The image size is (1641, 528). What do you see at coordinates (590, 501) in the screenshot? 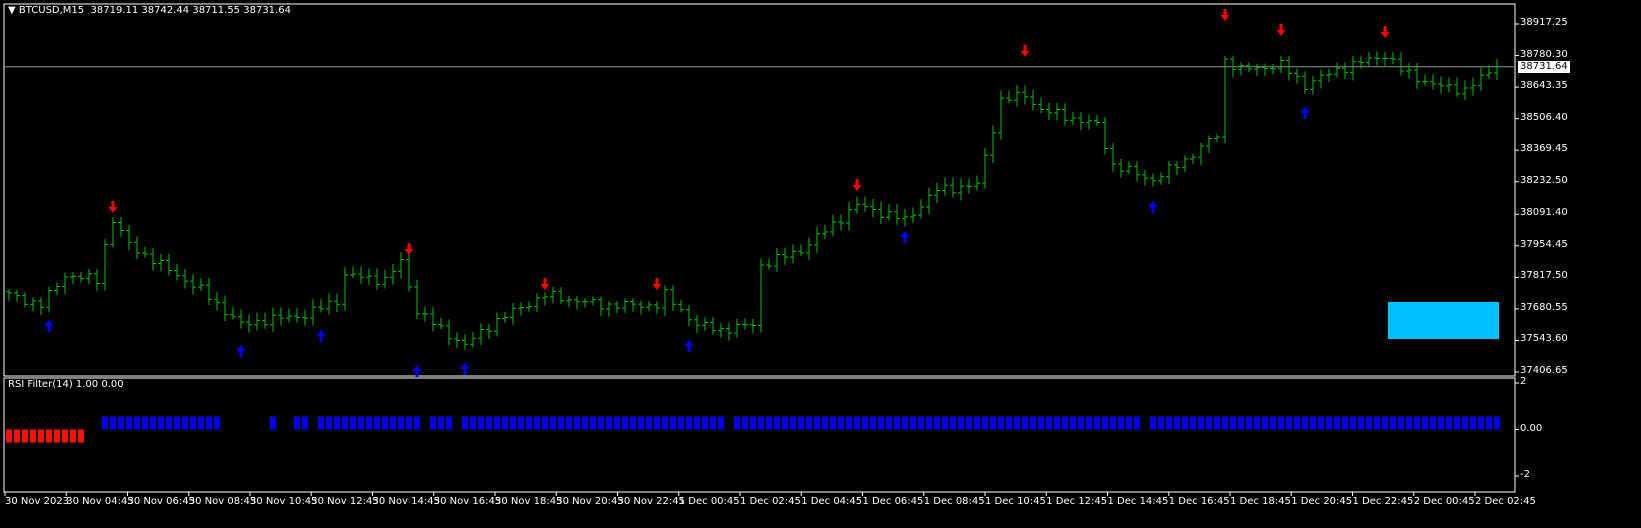
I see `time-axis-label: 30 Nov 20:45` at bounding box center [590, 501].